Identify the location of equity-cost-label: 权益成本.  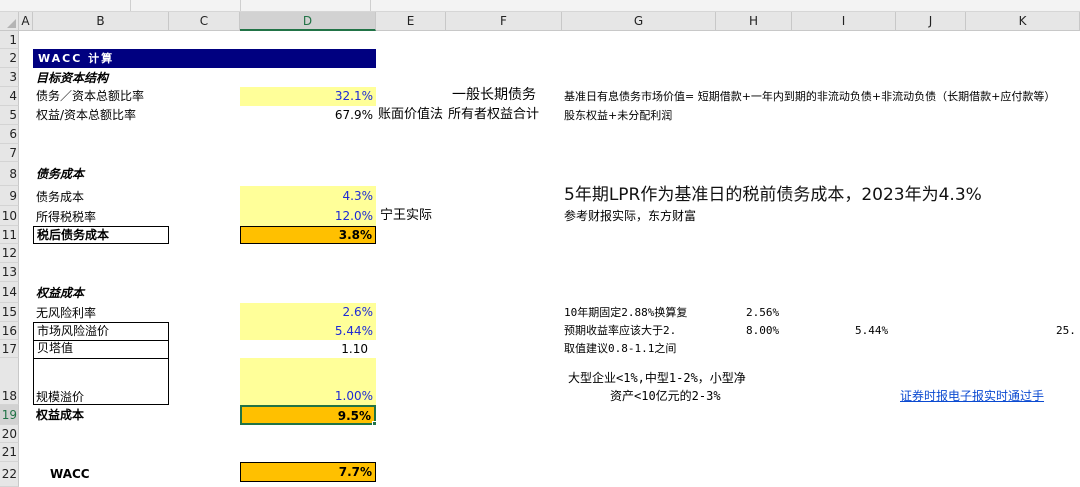
(60, 415).